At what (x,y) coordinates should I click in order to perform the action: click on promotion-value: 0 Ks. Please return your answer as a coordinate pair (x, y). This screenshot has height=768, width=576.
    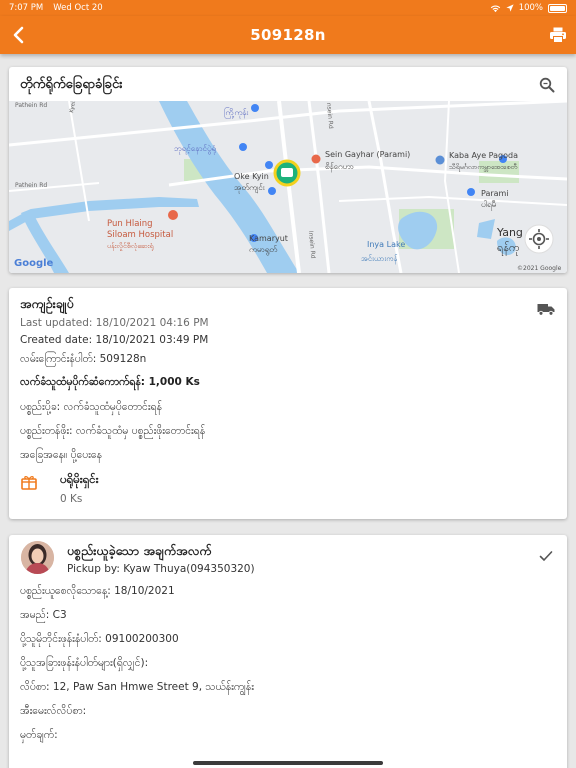
    Looking at the image, I should click on (71, 499).